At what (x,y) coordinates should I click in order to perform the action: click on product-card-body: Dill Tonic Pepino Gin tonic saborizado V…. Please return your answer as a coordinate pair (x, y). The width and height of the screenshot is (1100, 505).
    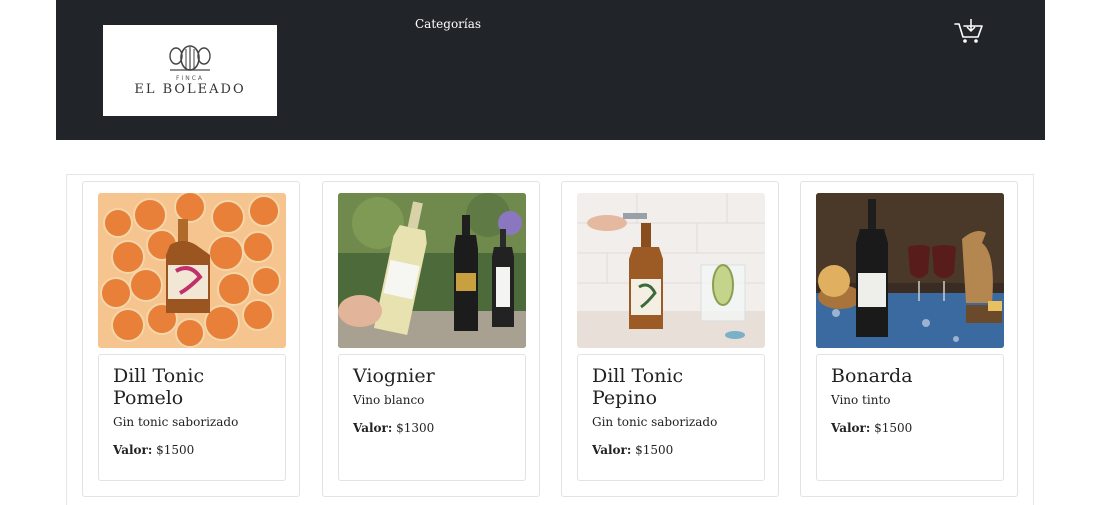
    Looking at the image, I should click on (671, 417).